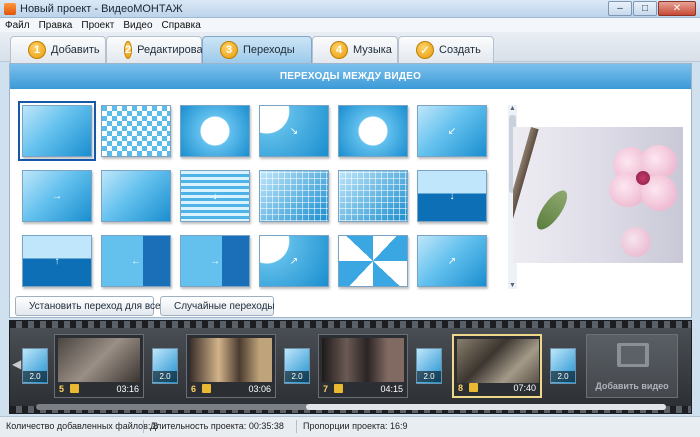 The width and height of the screenshot is (700, 437). What do you see at coordinates (143, 426) in the screenshot?
I see `status-divider` at bounding box center [143, 426].